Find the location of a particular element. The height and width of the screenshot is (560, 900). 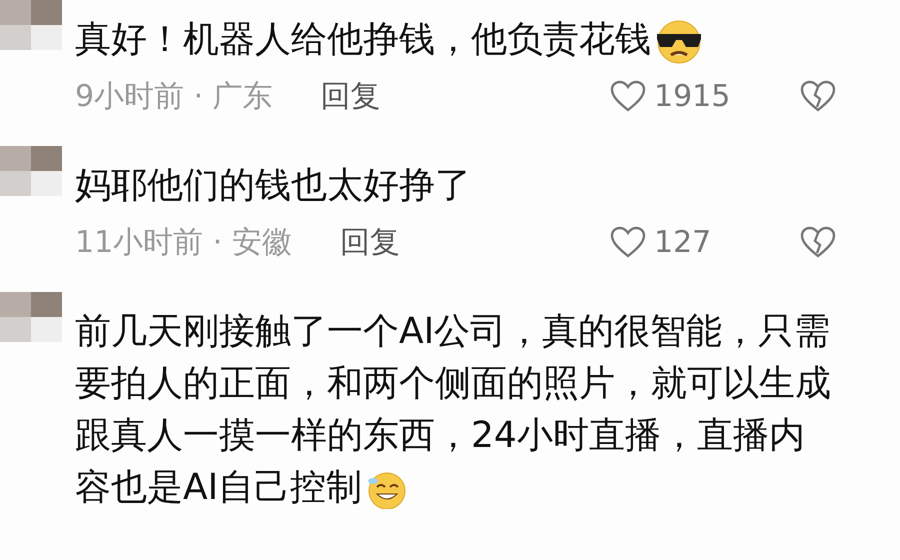

comment-time-location: 11小时前 · 安徽 is located at coordinates (183, 243).